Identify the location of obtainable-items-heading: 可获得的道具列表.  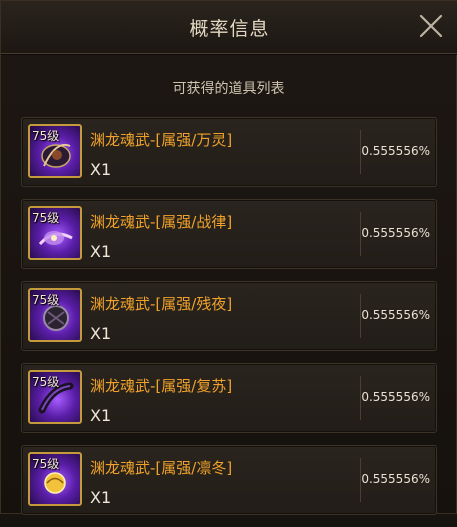
(228, 89).